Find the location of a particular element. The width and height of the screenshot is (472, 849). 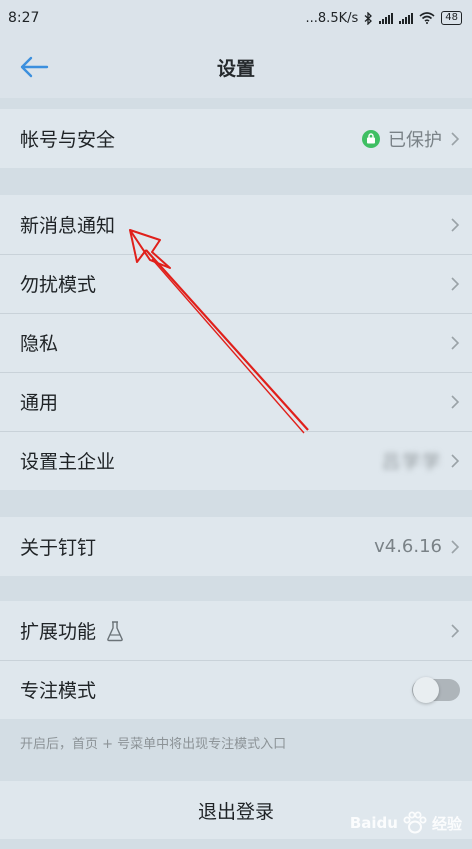

about-version-wrap: v4.6.16 is located at coordinates (417, 546).